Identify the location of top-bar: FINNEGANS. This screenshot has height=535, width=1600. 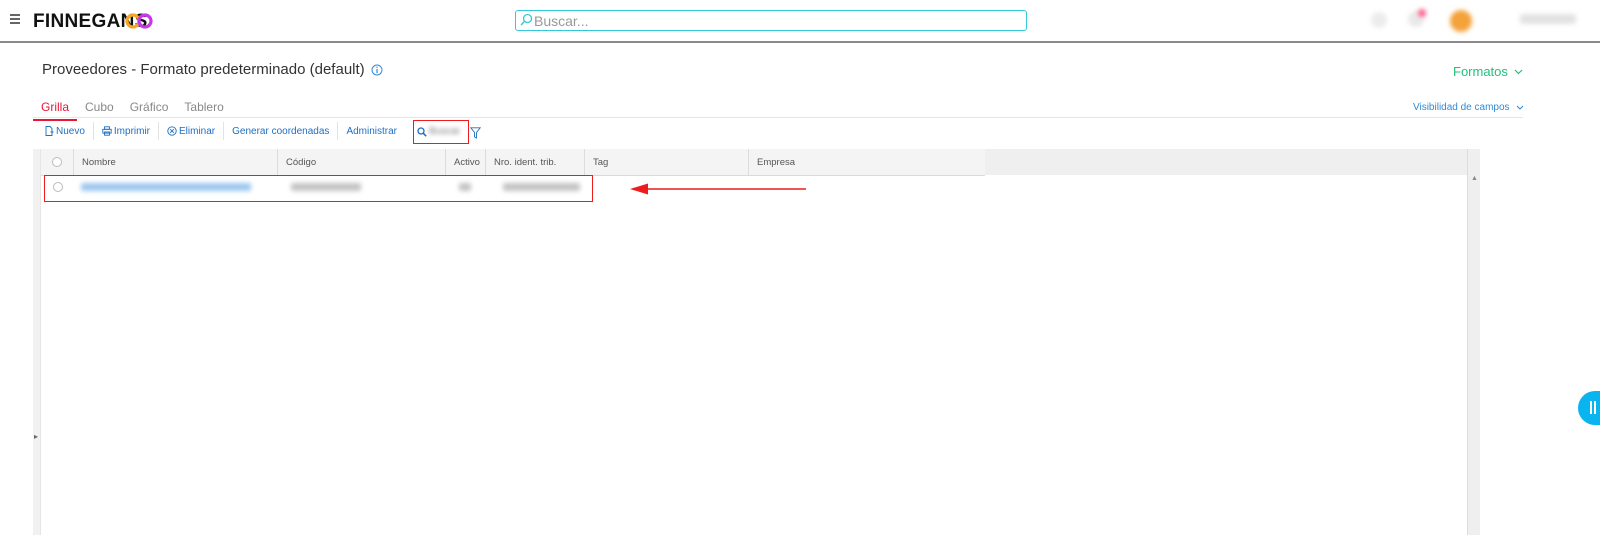
(800, 21).